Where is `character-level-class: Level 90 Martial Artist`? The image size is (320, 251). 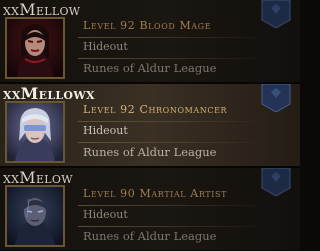
character-level-class: Level 90 Martial Artist is located at coordinates (155, 193).